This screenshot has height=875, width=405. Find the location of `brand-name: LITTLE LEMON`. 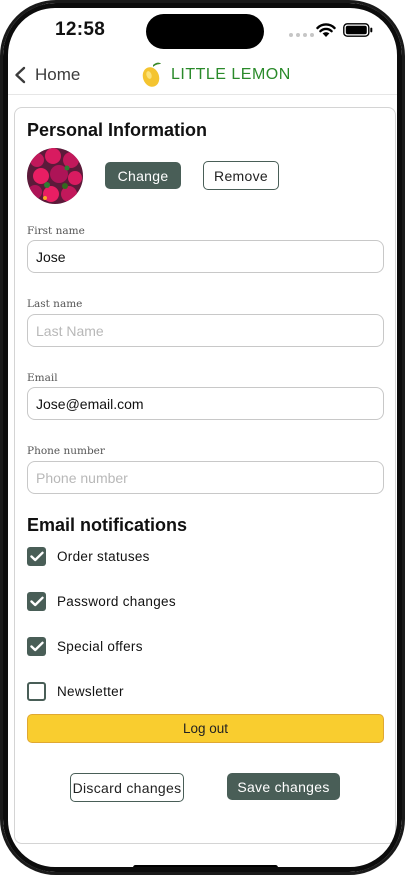

brand-name: LITTLE LEMON is located at coordinates (231, 74).